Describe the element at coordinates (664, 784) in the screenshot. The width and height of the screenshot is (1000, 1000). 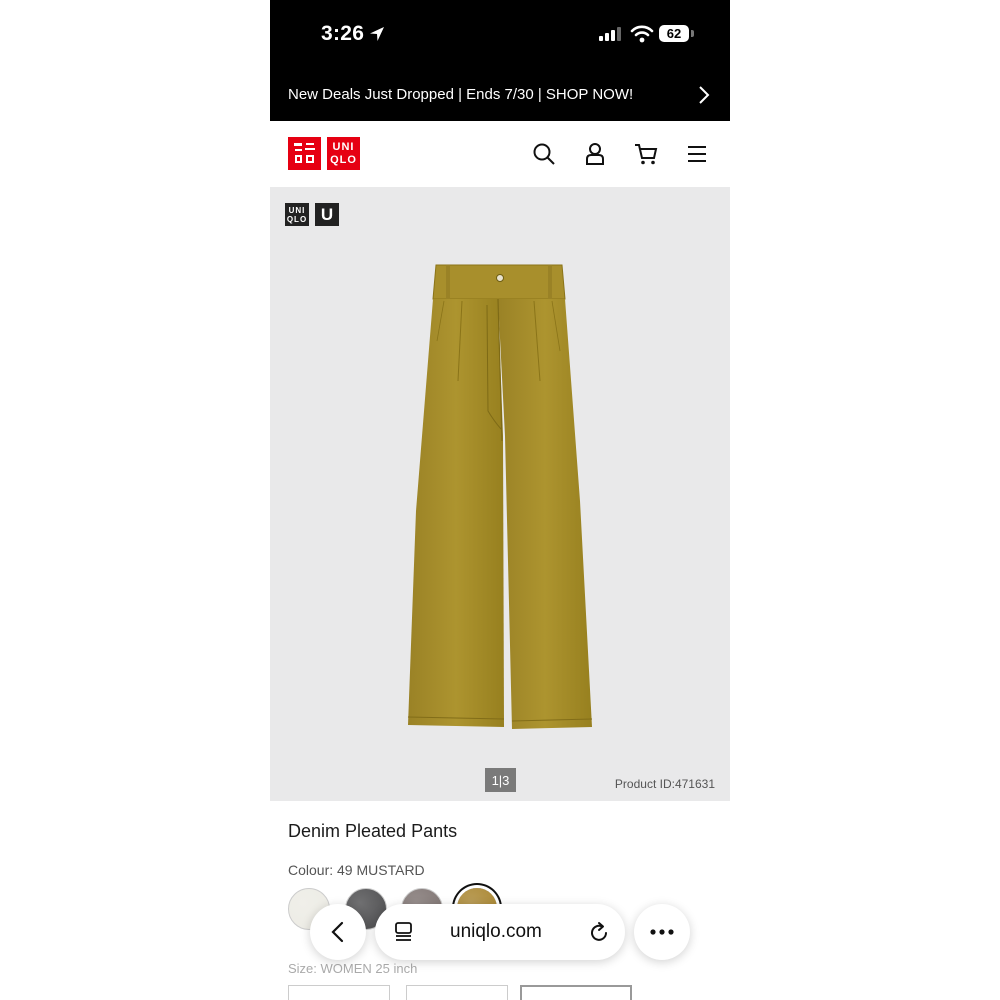
I see `product-id: Product ID:471631` at that location.